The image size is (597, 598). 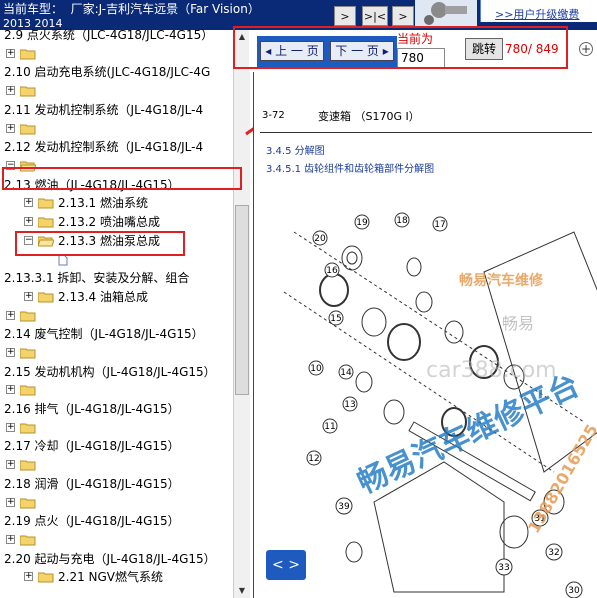 What do you see at coordinates (362, 223) in the screenshot?
I see `svg-text: 19` at bounding box center [362, 223].